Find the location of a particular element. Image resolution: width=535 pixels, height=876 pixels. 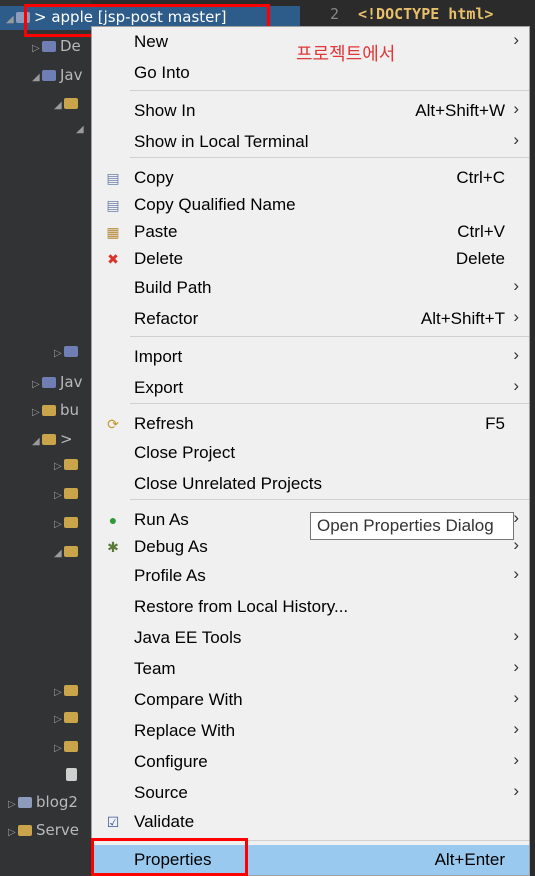

menu-item-shortcut: Ctrl+V is located at coordinates (481, 231).